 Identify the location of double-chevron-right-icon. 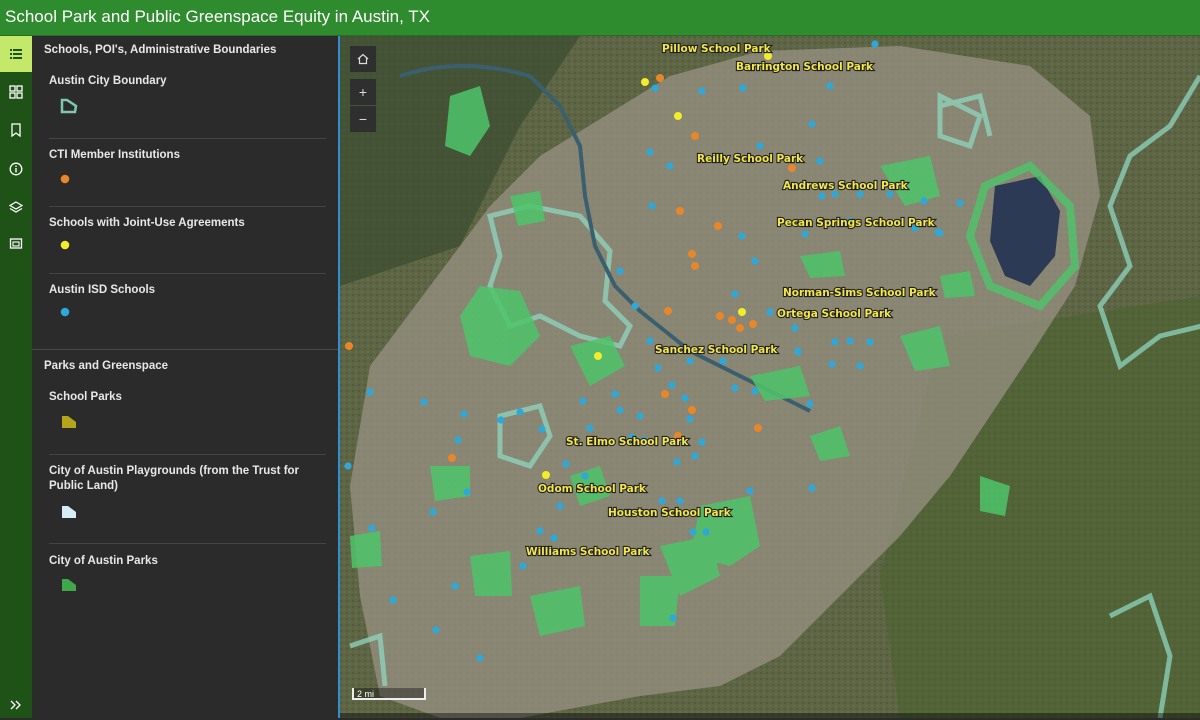
(15, 705).